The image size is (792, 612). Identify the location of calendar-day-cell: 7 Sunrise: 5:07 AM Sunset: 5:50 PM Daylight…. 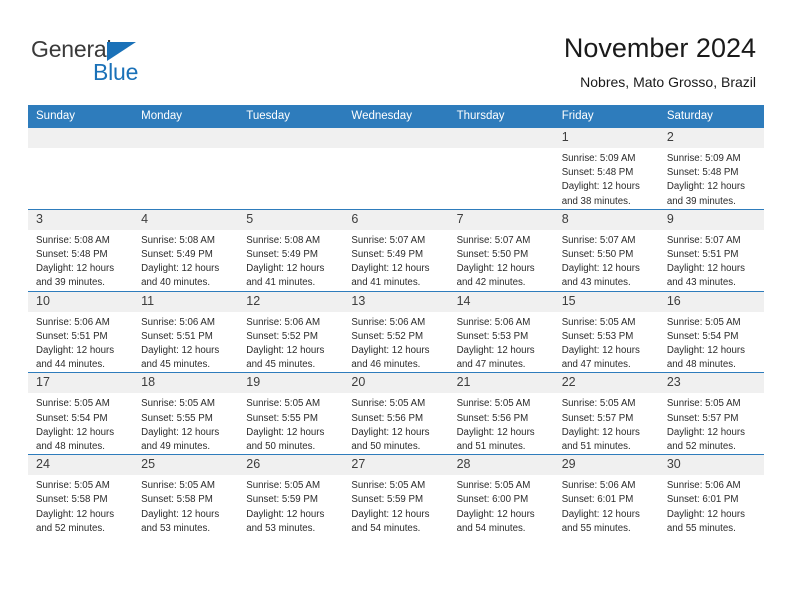
(501, 250).